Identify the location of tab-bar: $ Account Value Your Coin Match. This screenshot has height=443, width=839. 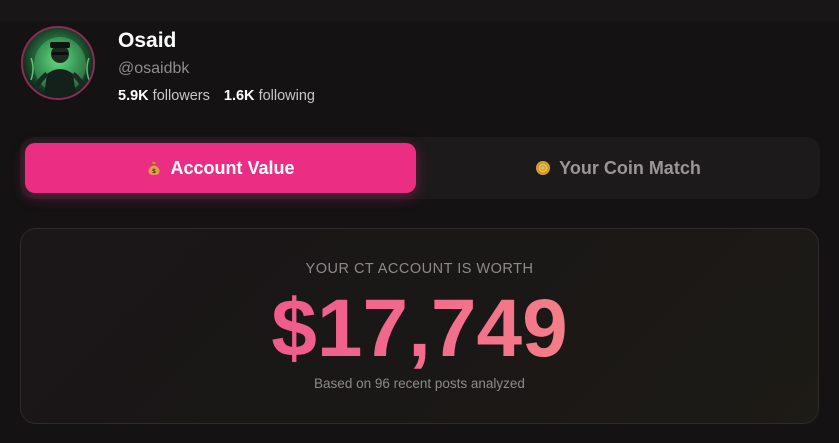
(420, 168).